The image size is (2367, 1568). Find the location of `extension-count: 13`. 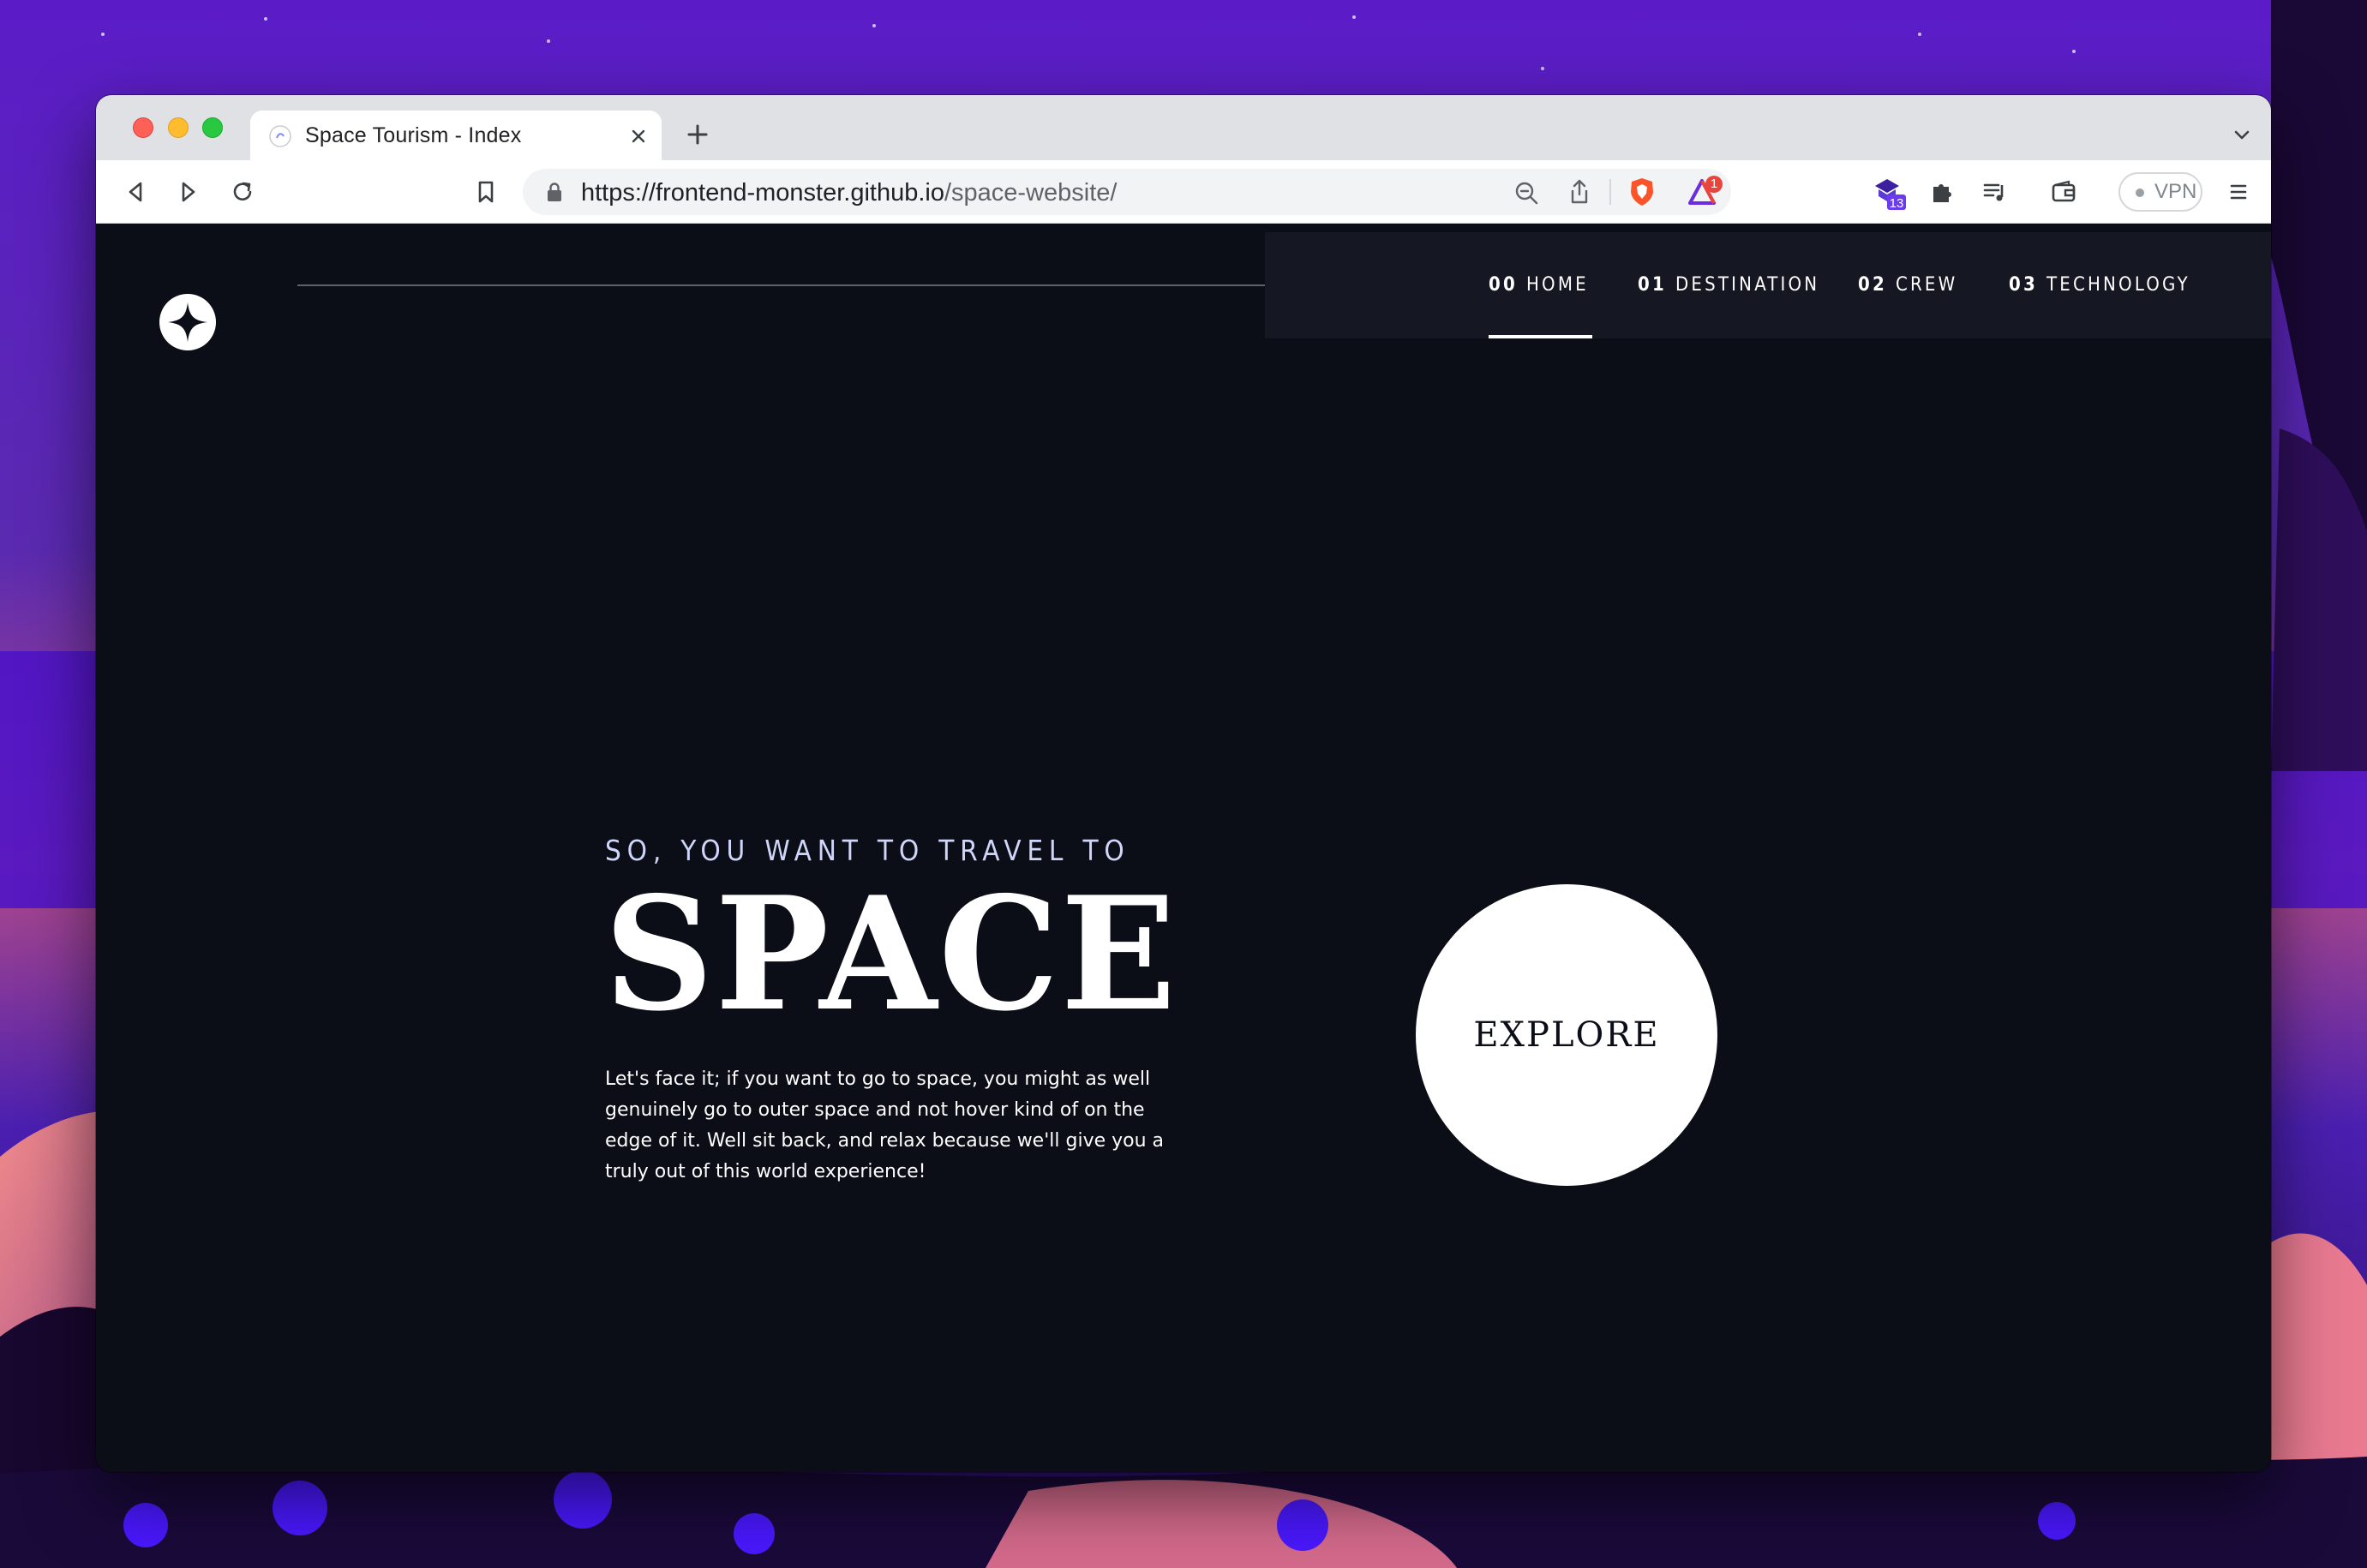

extension-count: 13 is located at coordinates (1896, 204).